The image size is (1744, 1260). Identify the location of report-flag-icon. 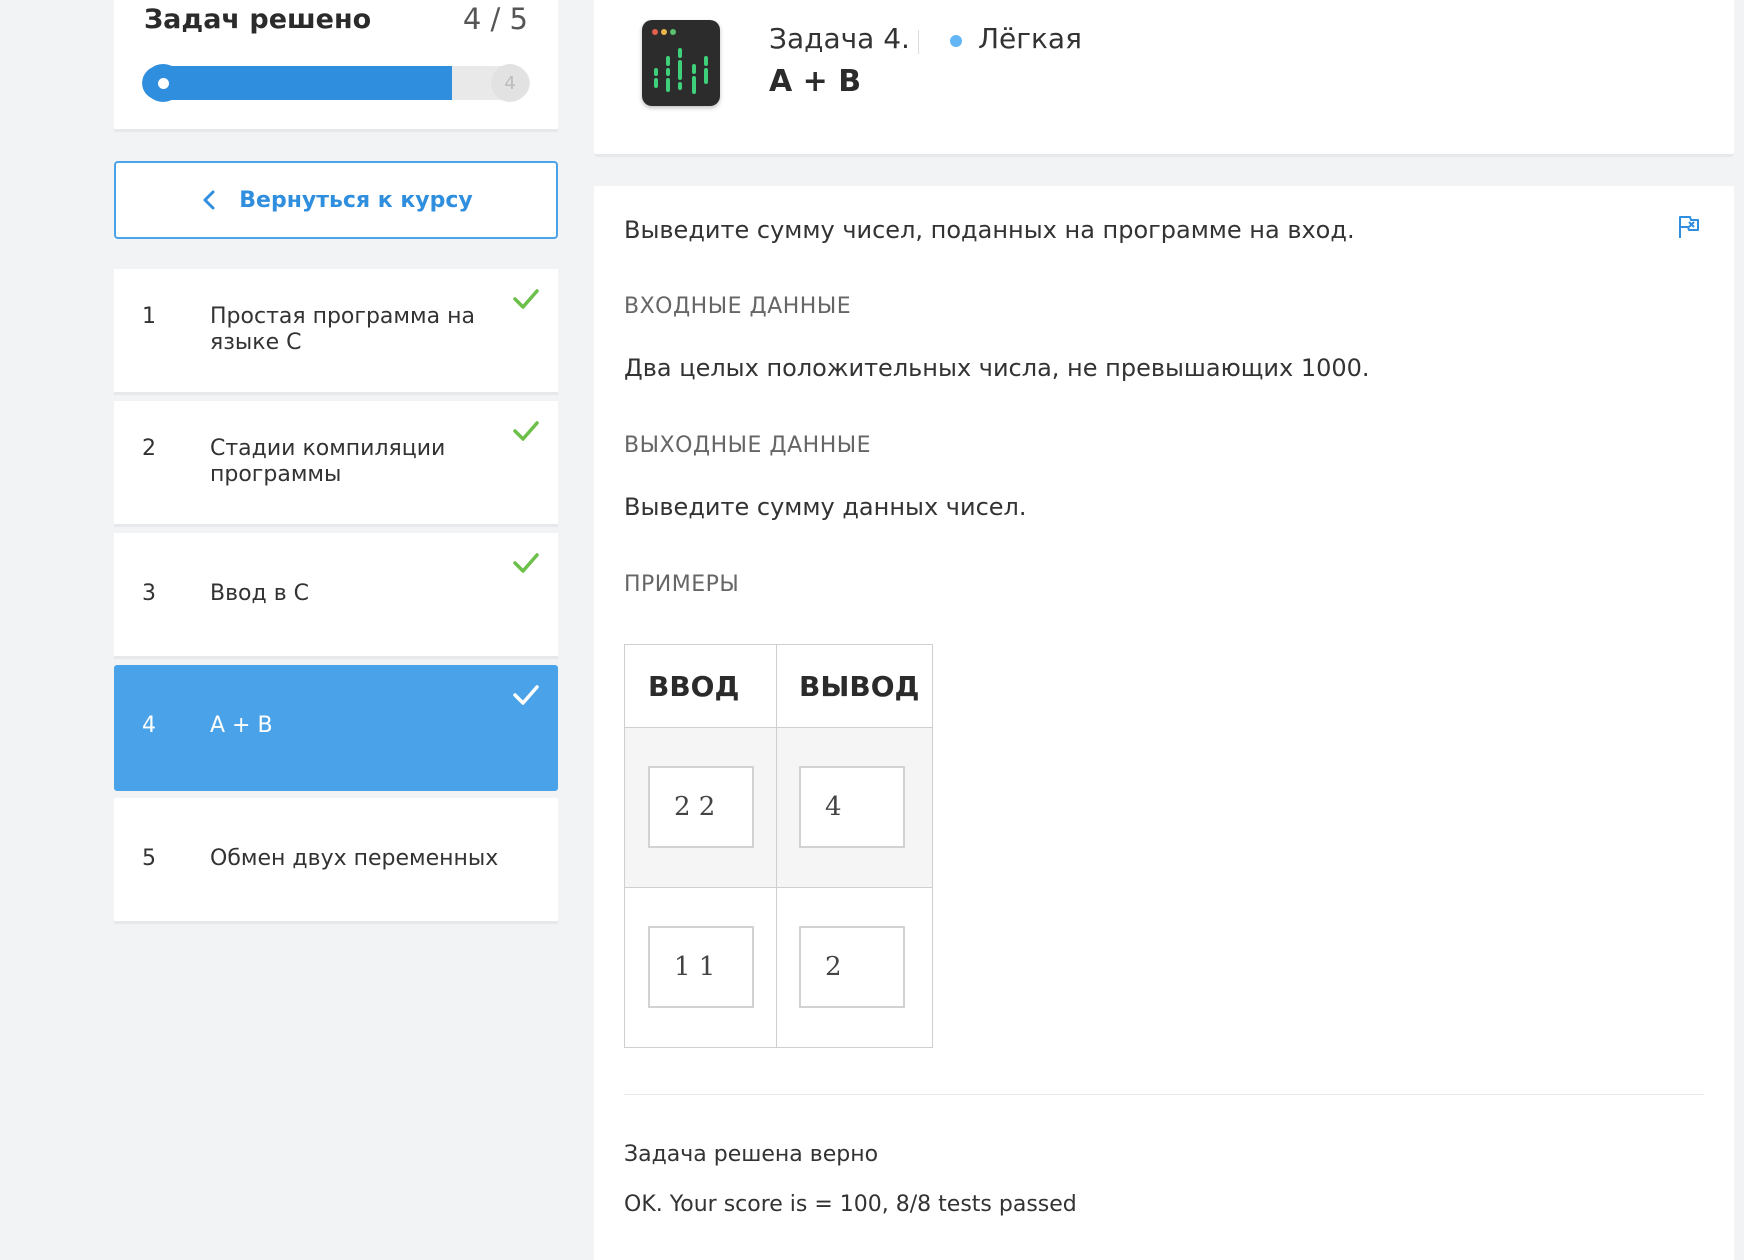
(1689, 227).